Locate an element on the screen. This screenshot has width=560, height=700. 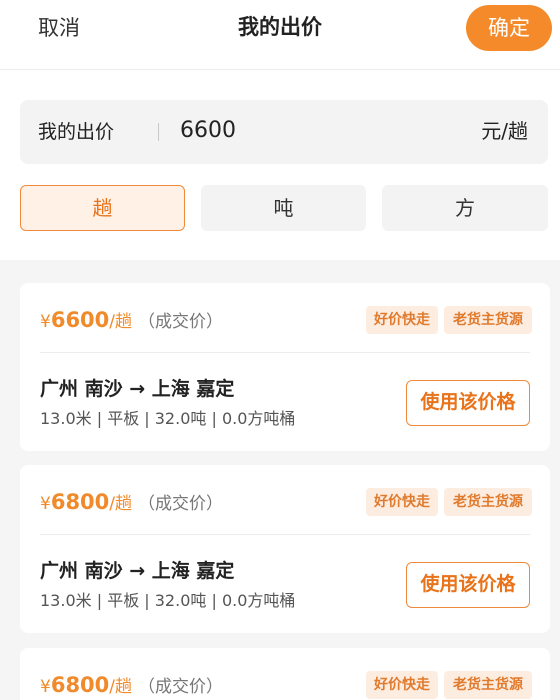
unit-tab-cubic: 方 is located at coordinates (465, 208).